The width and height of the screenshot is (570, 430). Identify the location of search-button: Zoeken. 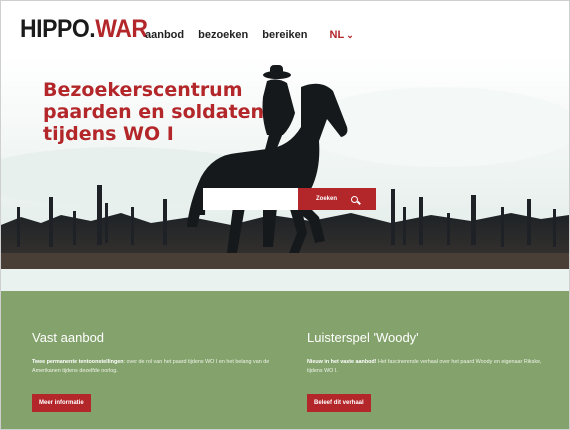
(337, 199).